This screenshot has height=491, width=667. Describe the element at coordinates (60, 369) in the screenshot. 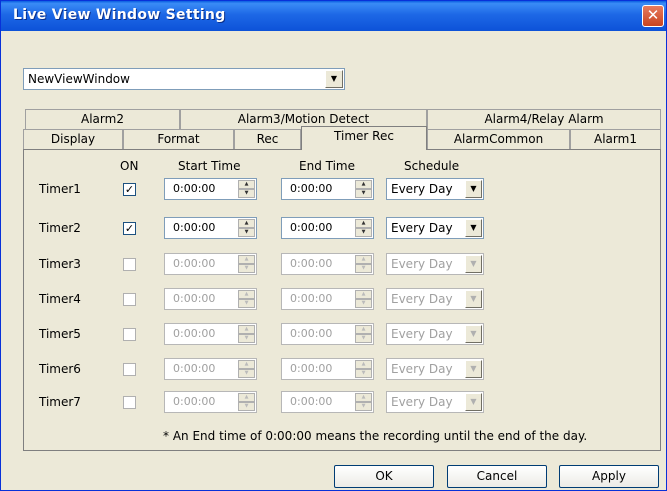

I see `timer-label: Timer6` at that location.